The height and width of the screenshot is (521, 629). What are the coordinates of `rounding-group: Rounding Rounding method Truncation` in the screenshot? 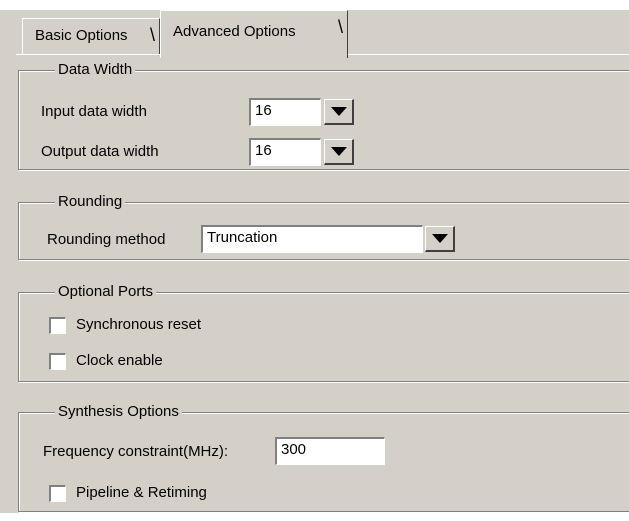 It's located at (323, 226).